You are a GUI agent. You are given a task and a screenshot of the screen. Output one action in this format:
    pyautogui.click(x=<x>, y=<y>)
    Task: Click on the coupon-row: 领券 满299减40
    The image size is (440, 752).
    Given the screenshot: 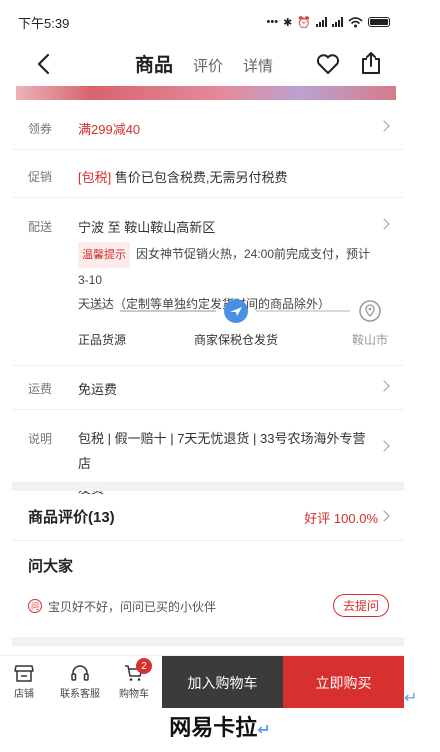 What is the action you would take?
    pyautogui.click(x=208, y=127)
    